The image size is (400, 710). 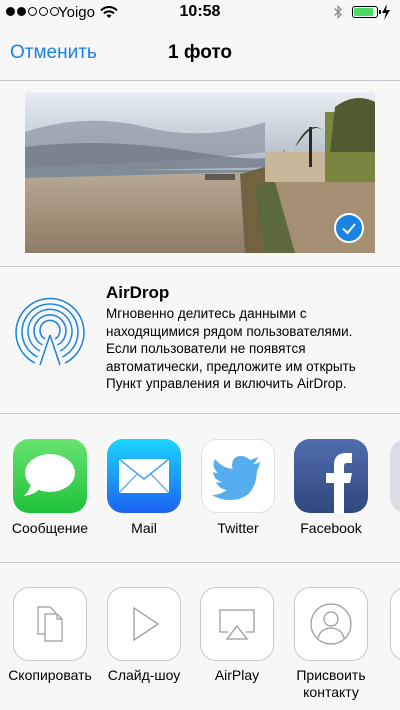 I want to click on navigation-bar: Отменить 1 фото, so click(x=200, y=53).